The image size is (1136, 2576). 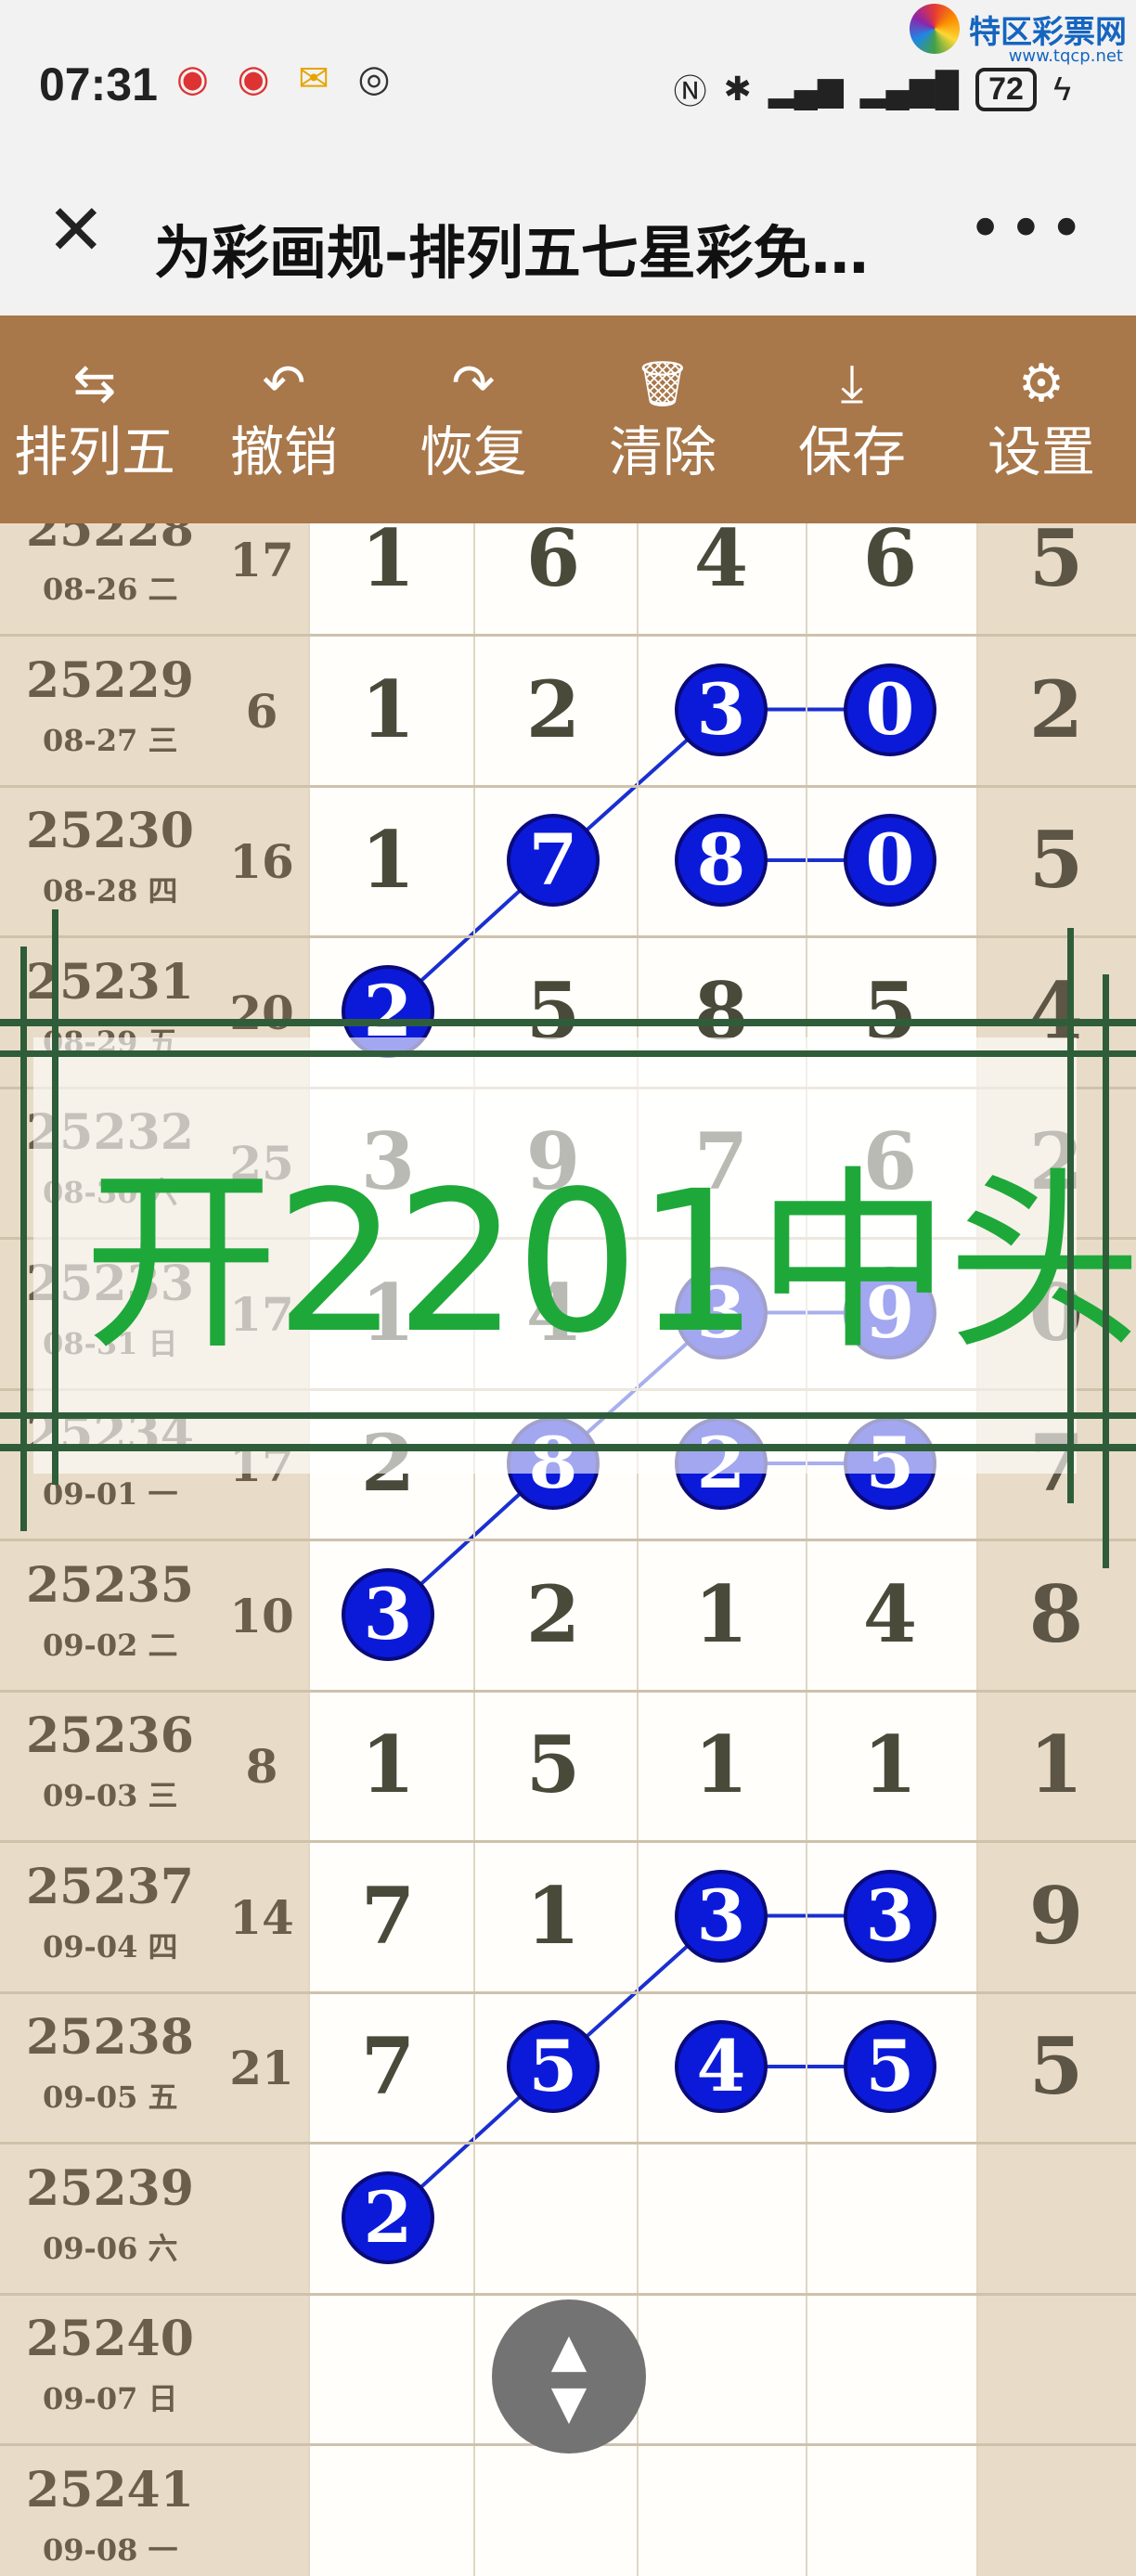 I want to click on site-url: www.tqcp.net, so click(x=1065, y=56).